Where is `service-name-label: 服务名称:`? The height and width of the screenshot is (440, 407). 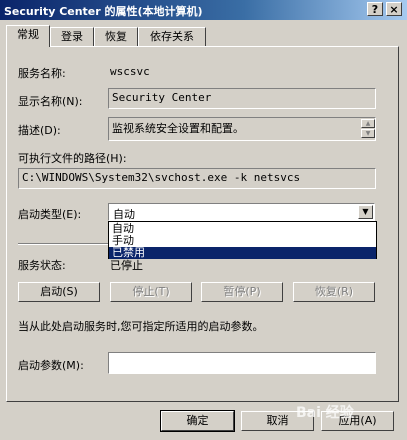
service-name-label: 服务名称: is located at coordinates (42, 73).